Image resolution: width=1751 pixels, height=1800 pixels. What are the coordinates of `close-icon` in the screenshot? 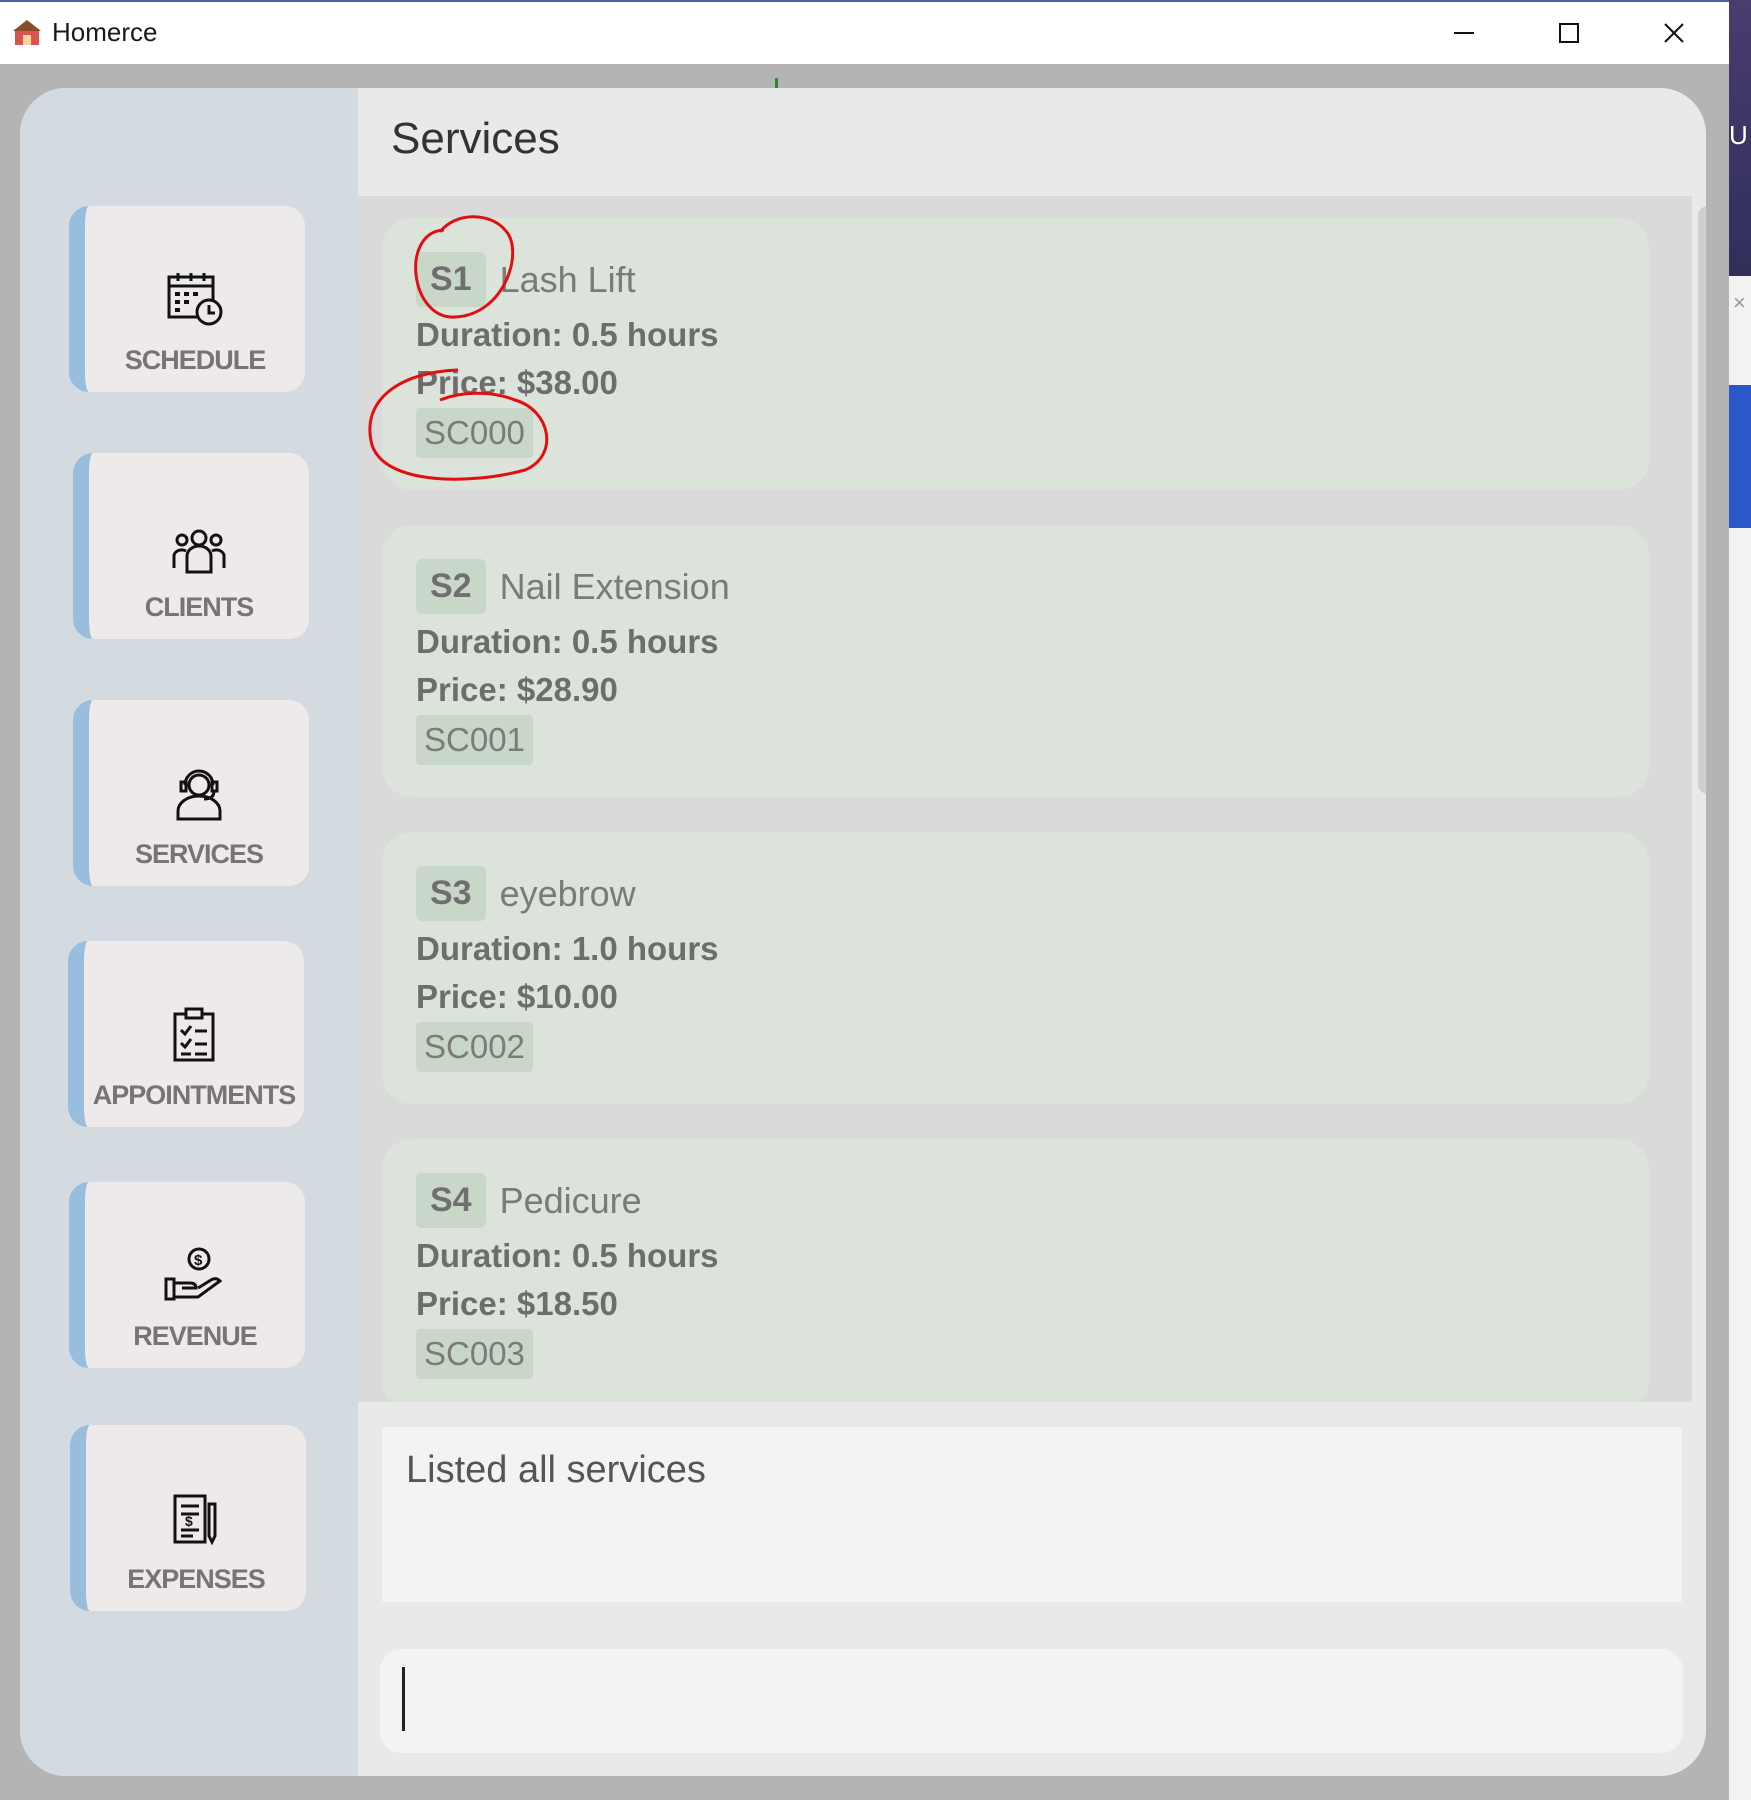 It's located at (1673, 33).